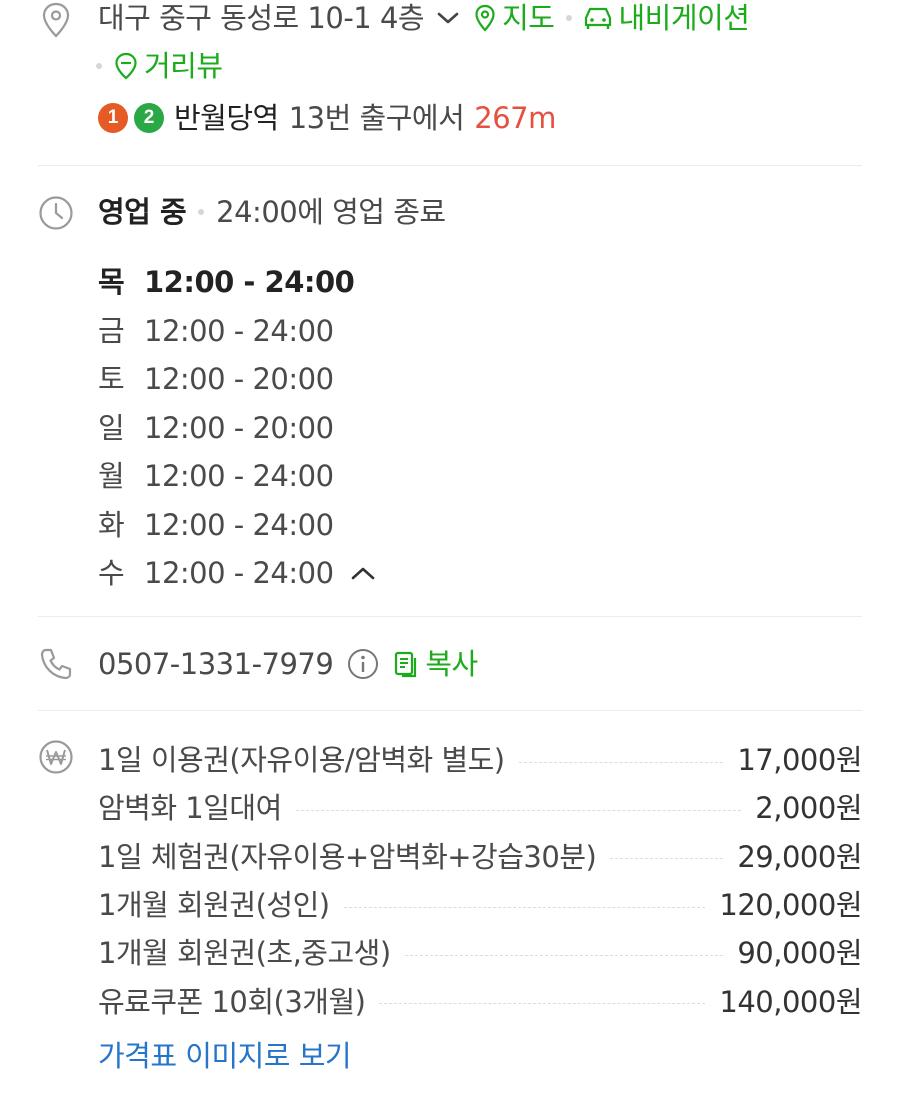 This screenshot has height=1093, width=900. I want to click on clock-icon, so click(56, 213).